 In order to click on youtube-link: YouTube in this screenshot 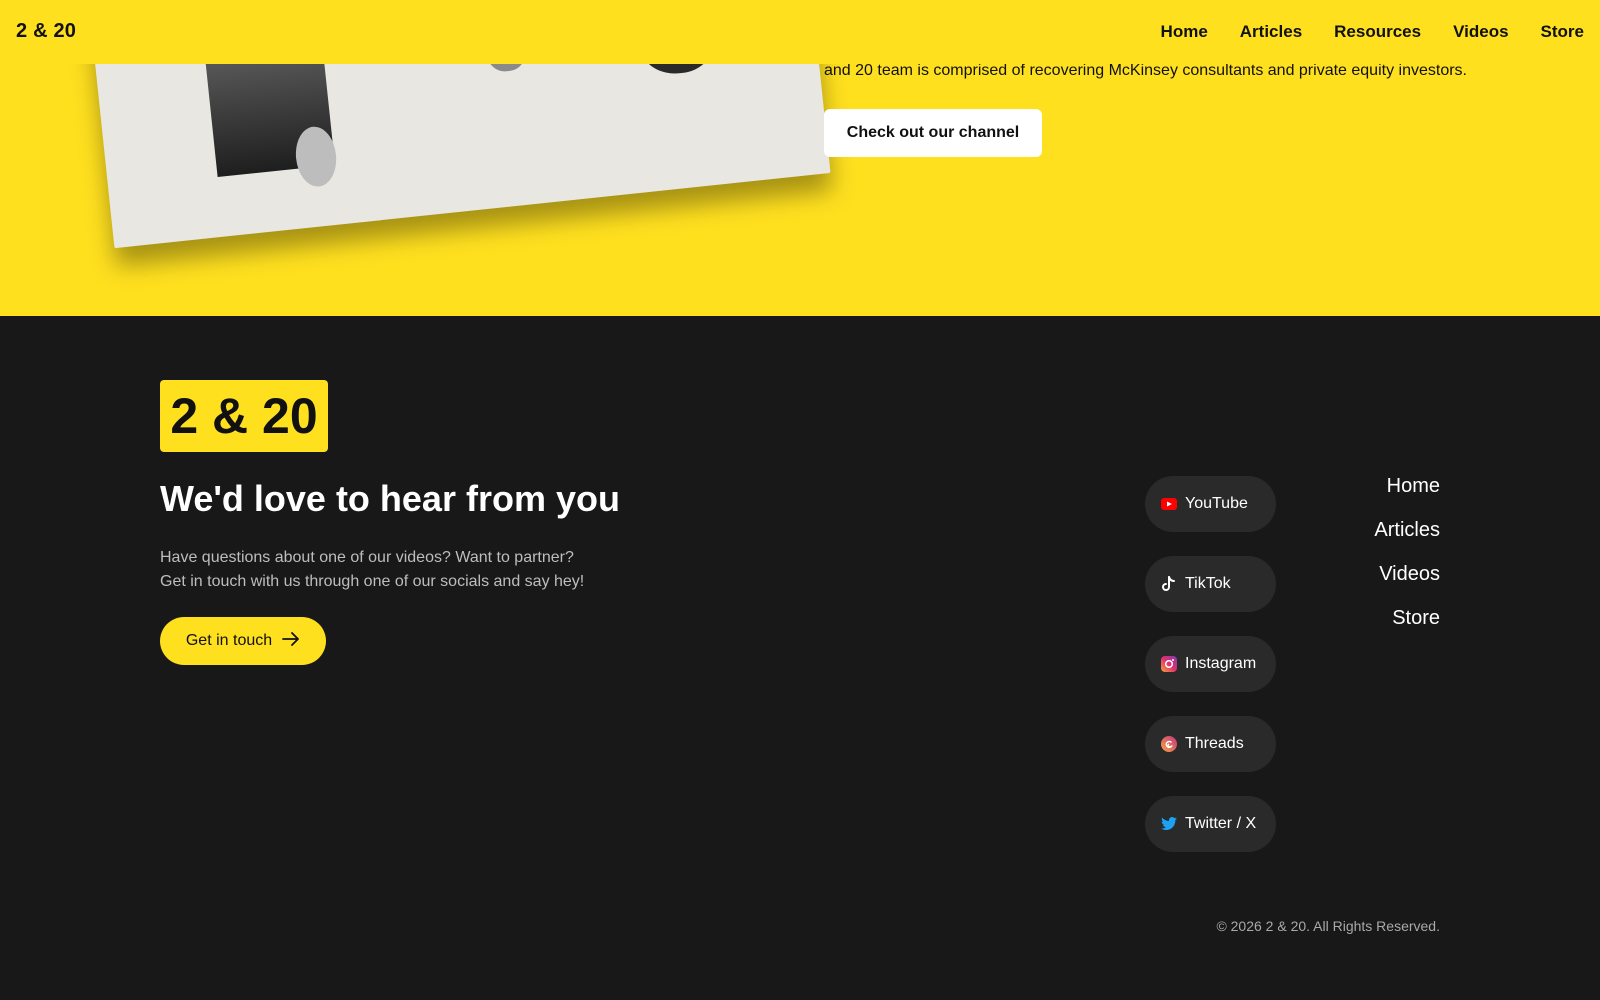, I will do `click(1210, 504)`.